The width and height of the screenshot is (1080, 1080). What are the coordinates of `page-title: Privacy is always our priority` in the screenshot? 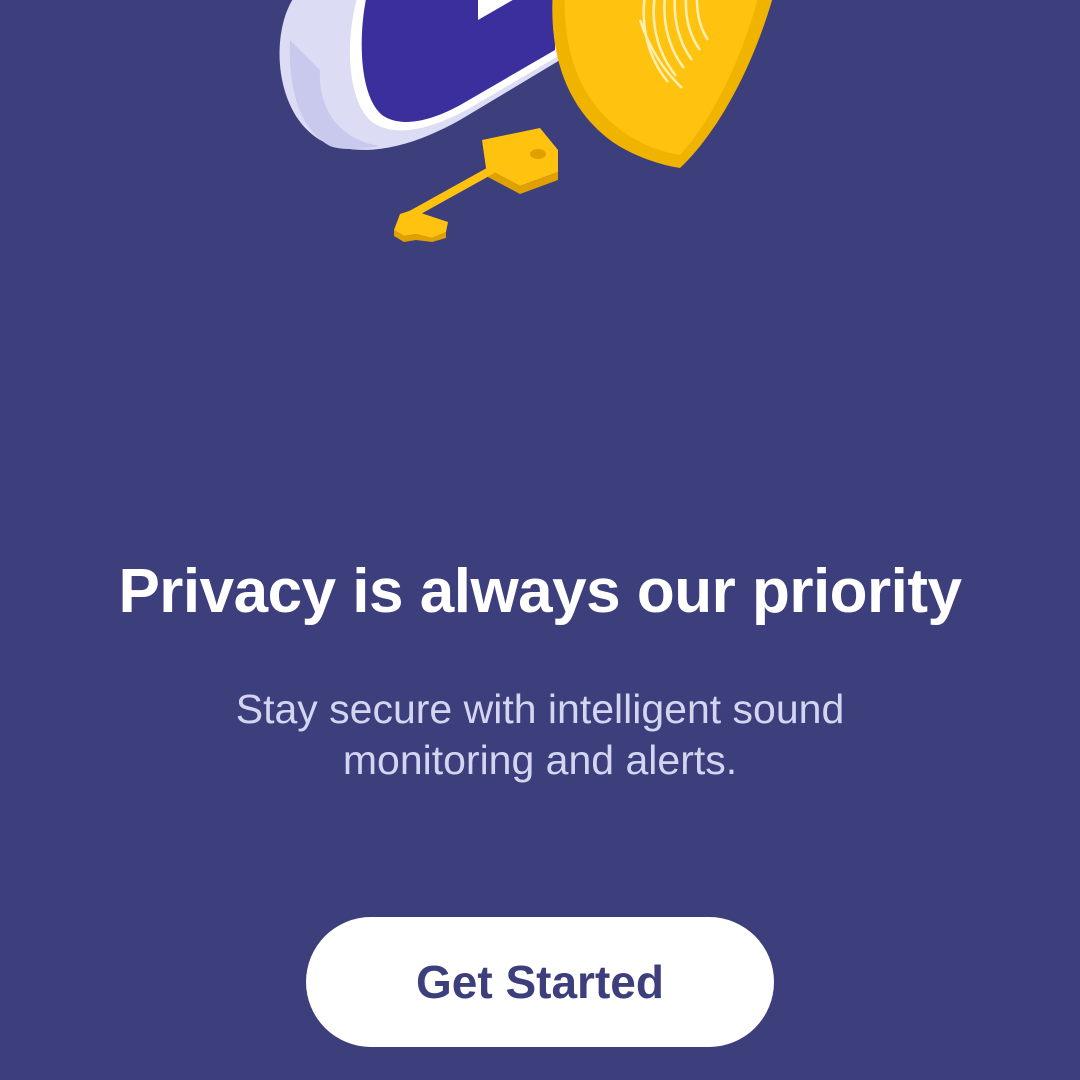 It's located at (540, 591).